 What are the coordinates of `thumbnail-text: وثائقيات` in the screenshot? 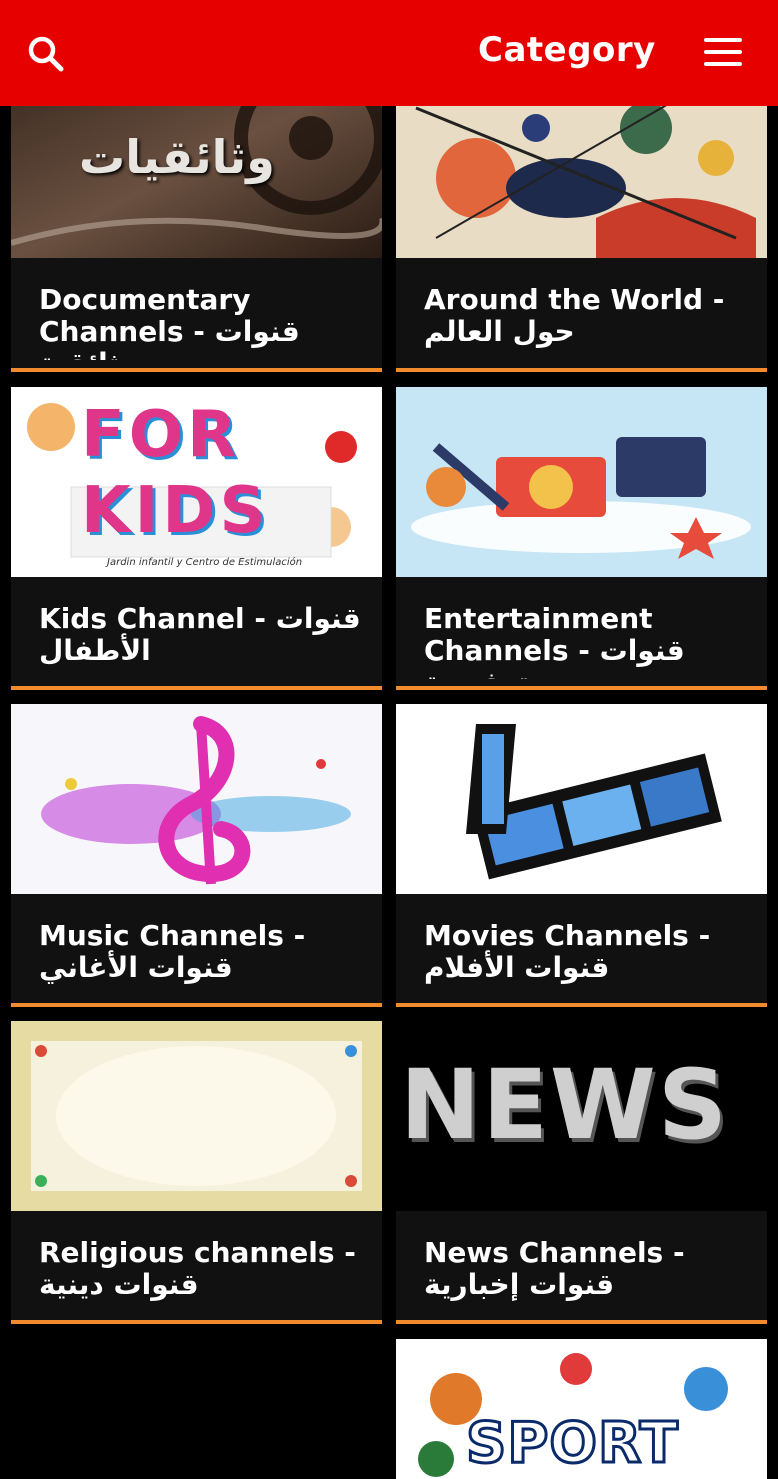 It's located at (177, 157).